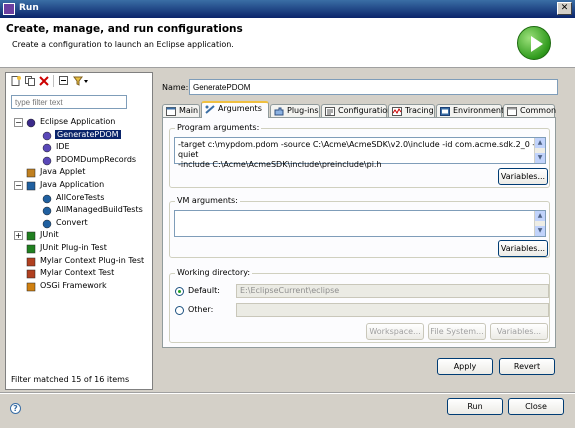 The height and width of the screenshot is (428, 575). I want to click on tree-item: − Java Application, so click(80, 186).